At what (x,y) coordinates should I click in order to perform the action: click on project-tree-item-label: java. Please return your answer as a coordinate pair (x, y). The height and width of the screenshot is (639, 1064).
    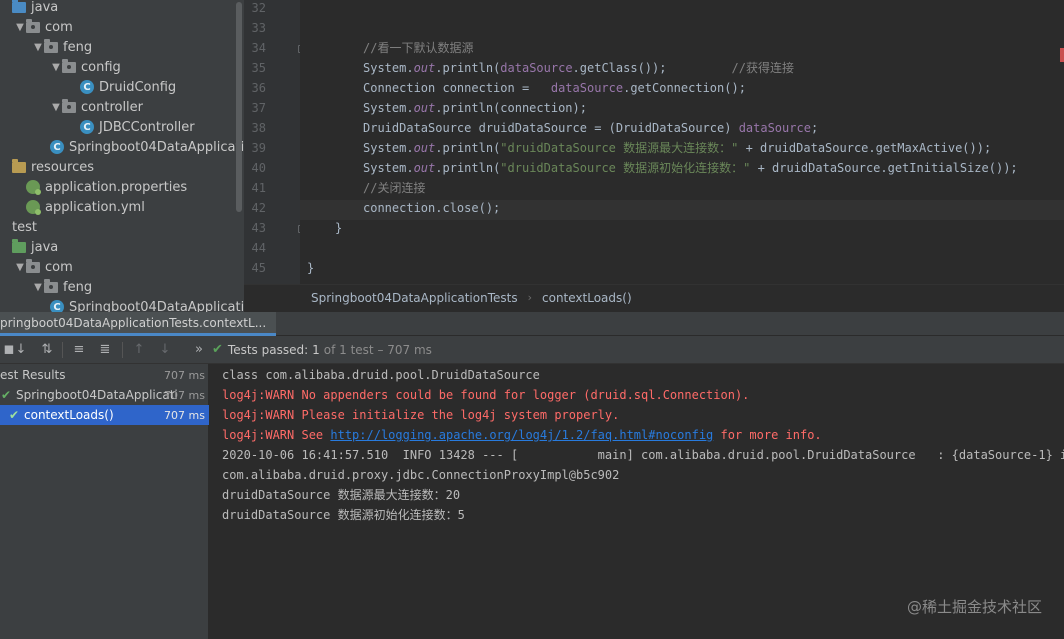
    Looking at the image, I should click on (45, 7).